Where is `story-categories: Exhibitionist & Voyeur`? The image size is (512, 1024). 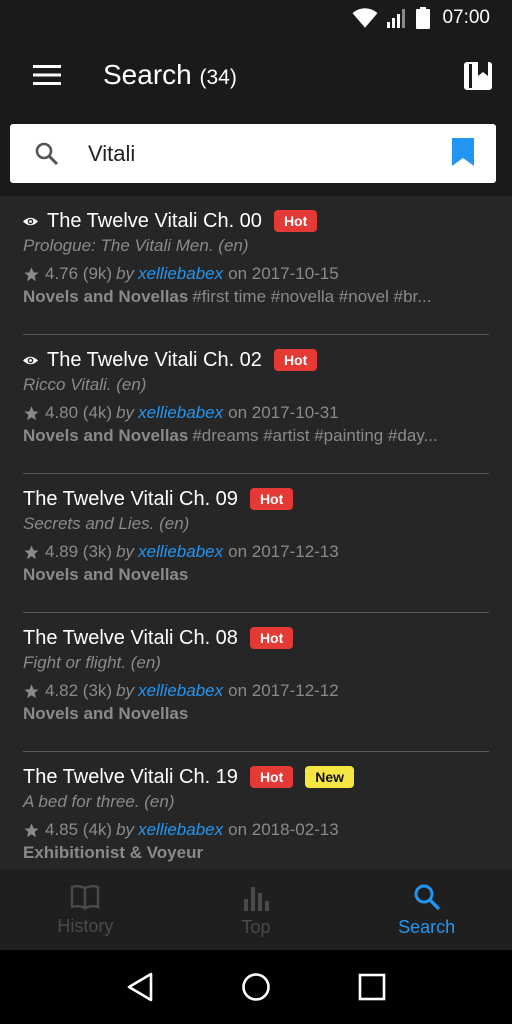
story-categories: Exhibitionist & Voyeur is located at coordinates (256, 855).